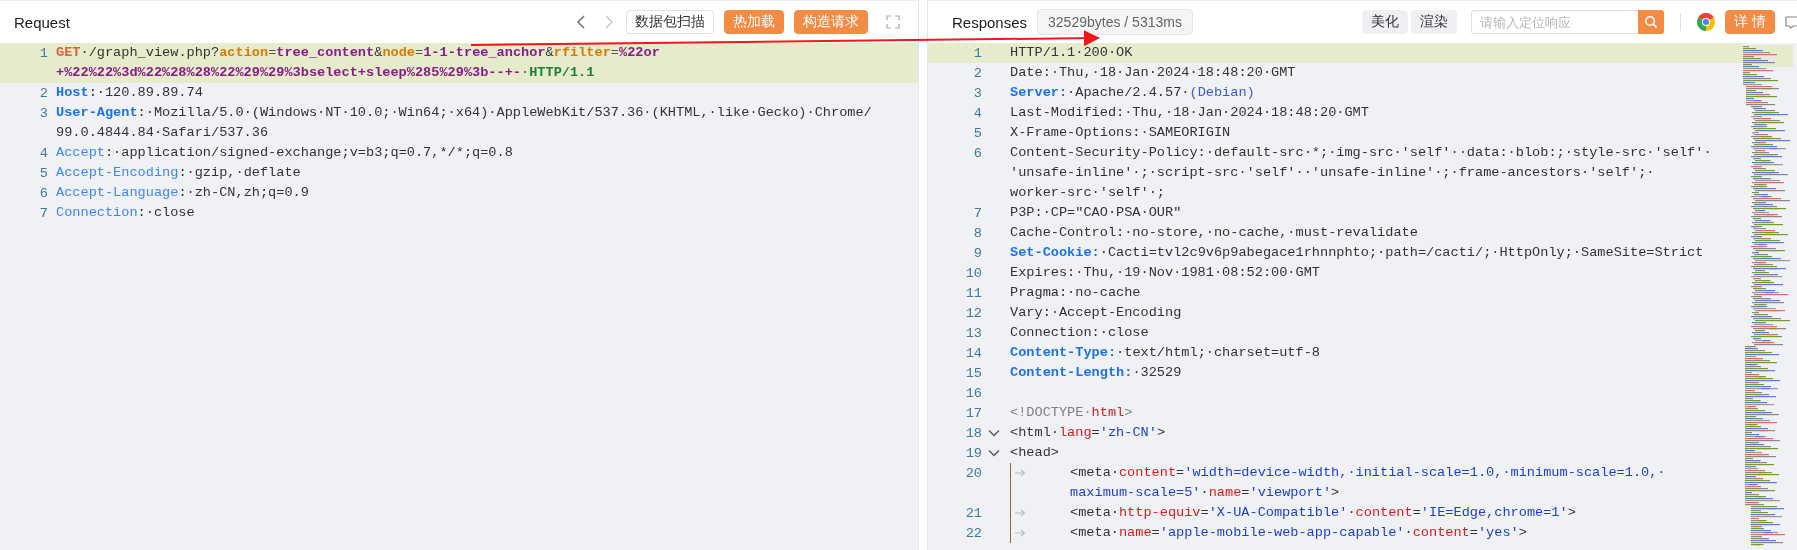 This screenshot has width=1797, height=550. What do you see at coordinates (1087, 193) in the screenshot?
I see `code-line: worker-src·'self'·;` at bounding box center [1087, 193].